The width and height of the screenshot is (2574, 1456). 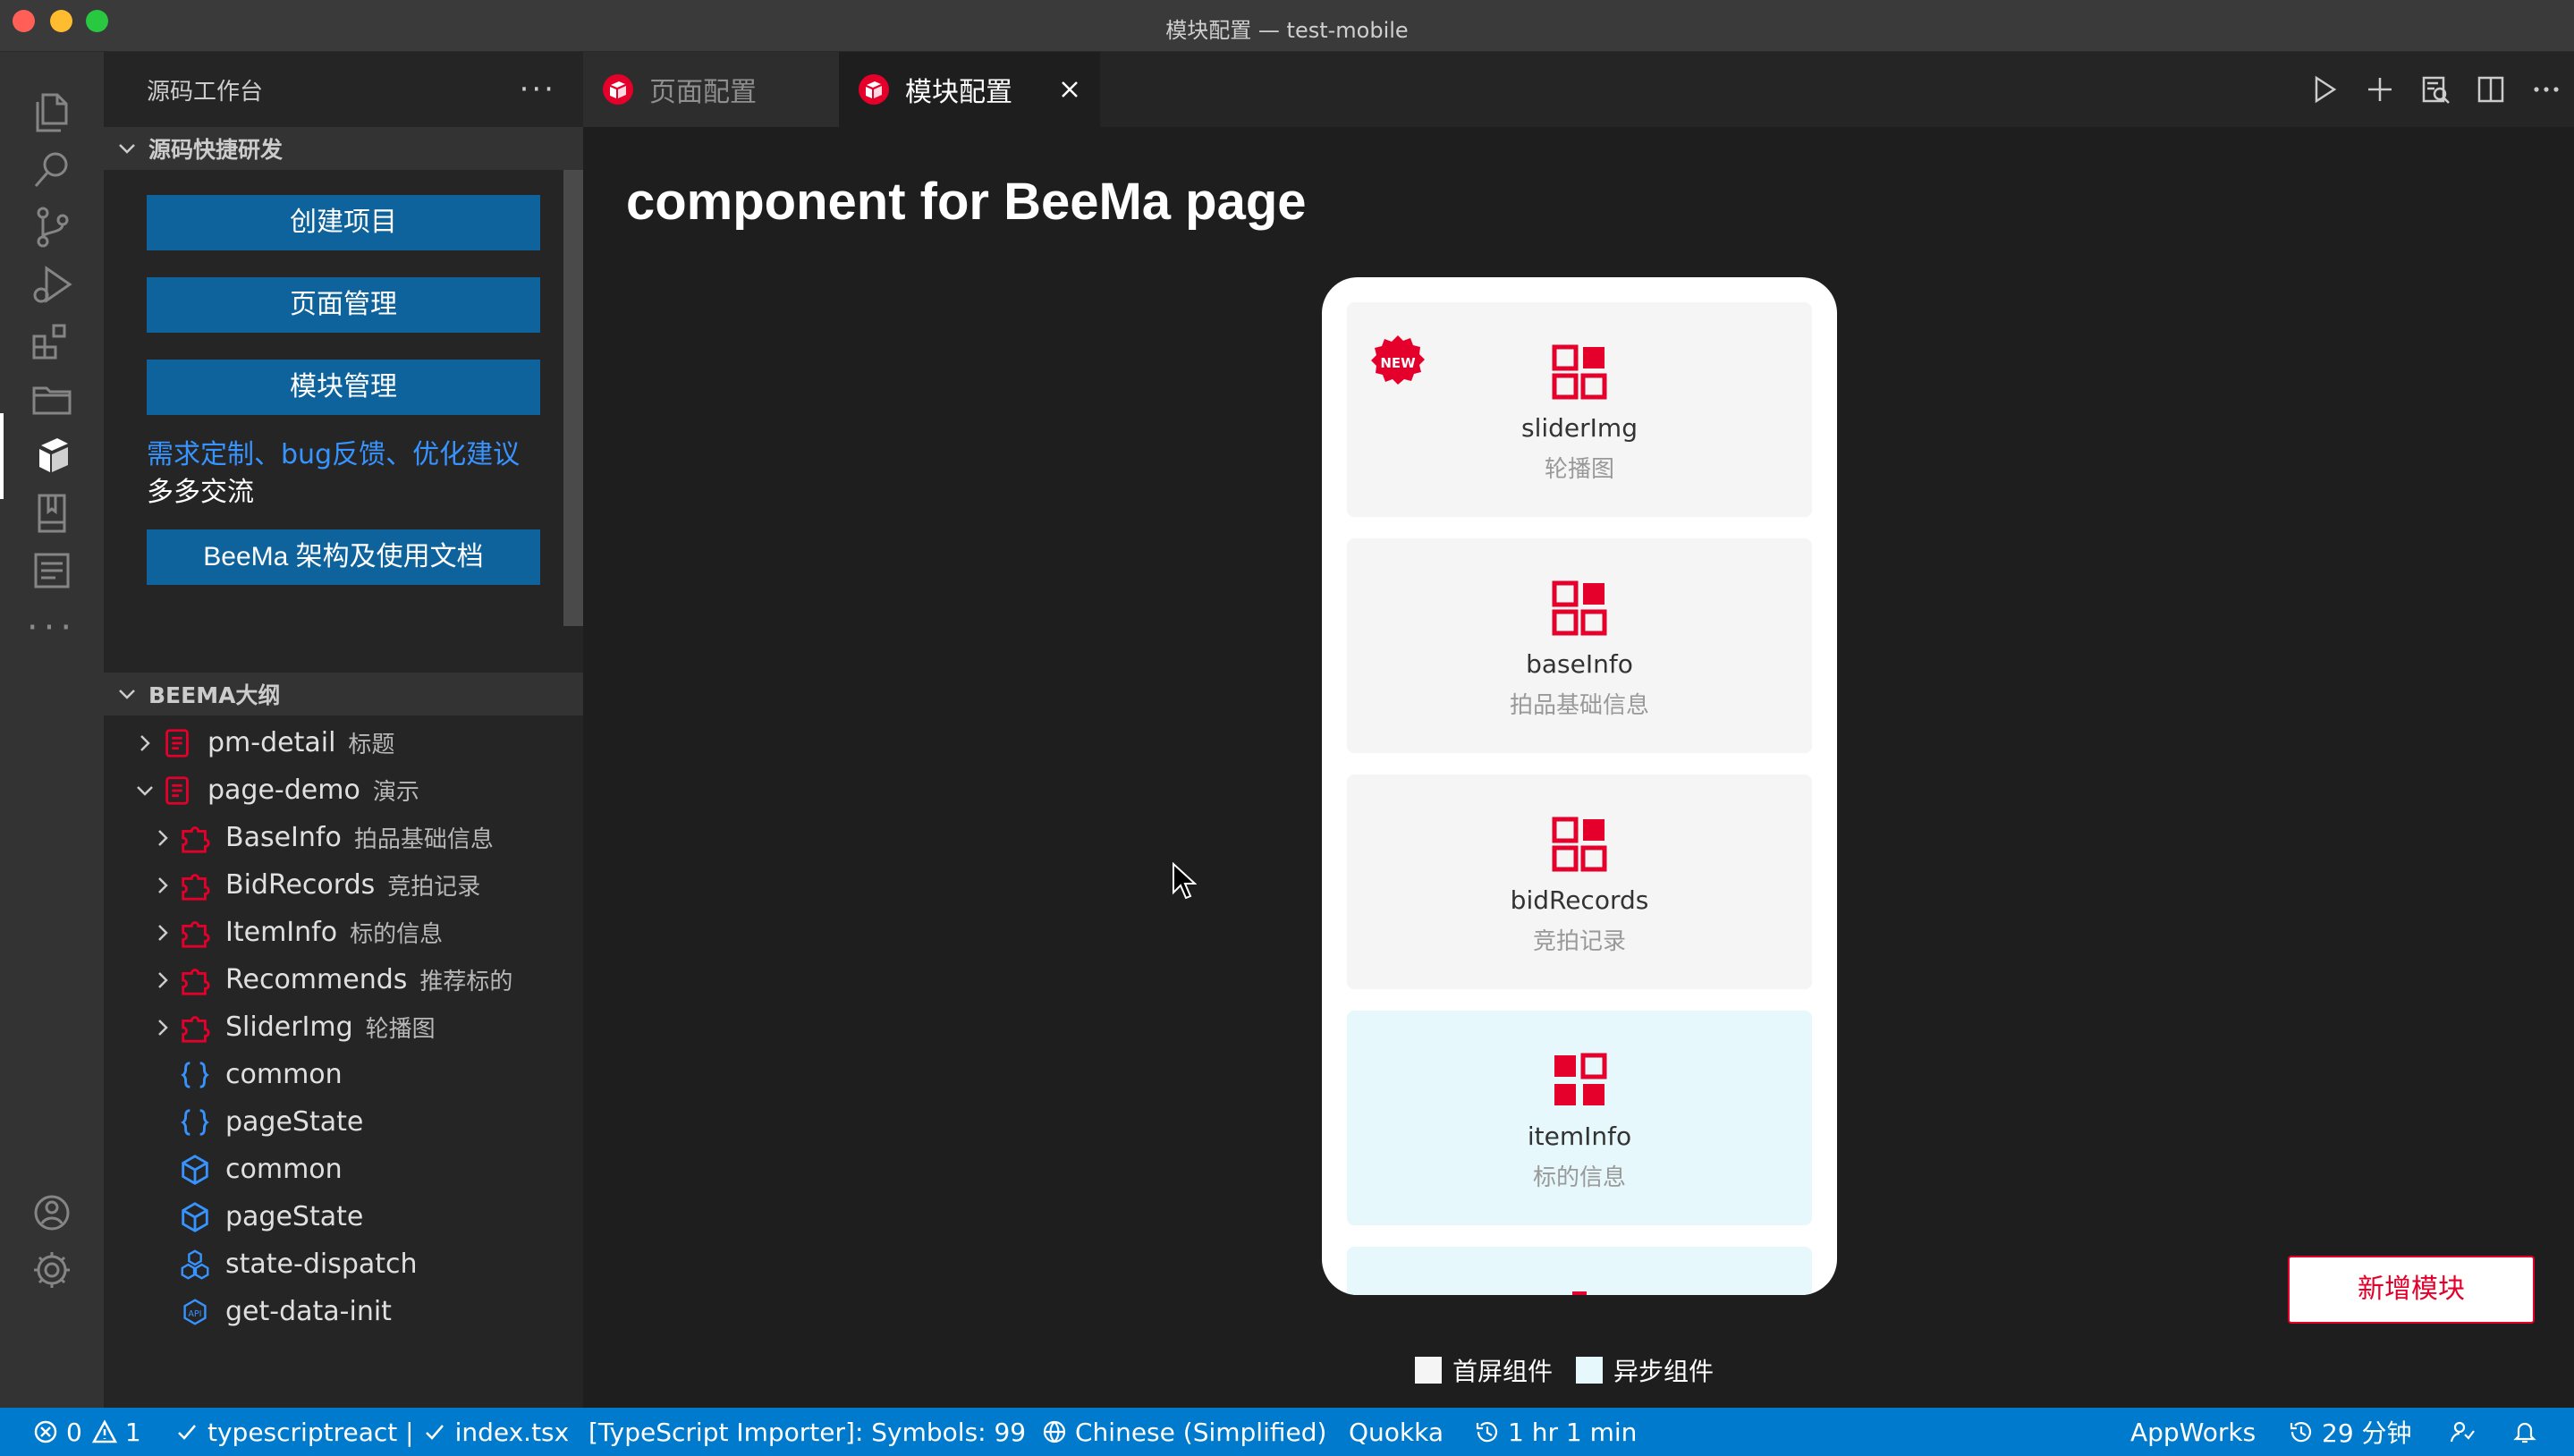 I want to click on page-management-button: 页面管理, so click(x=343, y=305).